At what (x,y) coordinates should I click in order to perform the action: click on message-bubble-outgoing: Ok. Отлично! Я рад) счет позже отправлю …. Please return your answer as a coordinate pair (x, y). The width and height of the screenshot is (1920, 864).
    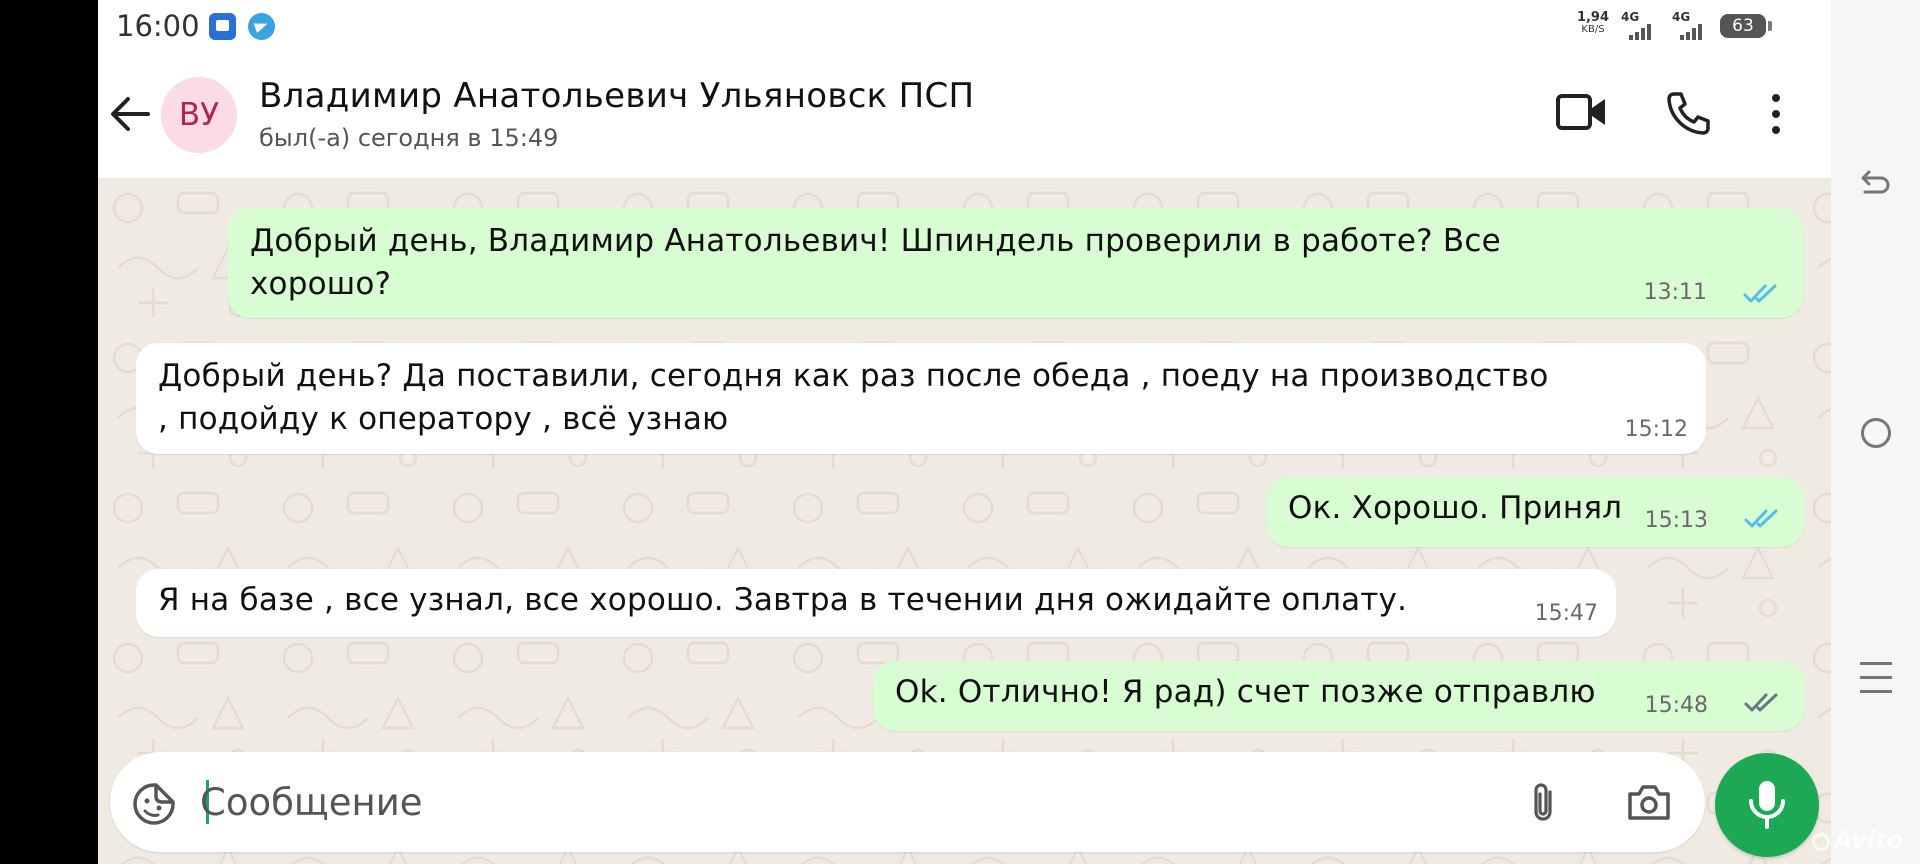
    Looking at the image, I should click on (1338, 696).